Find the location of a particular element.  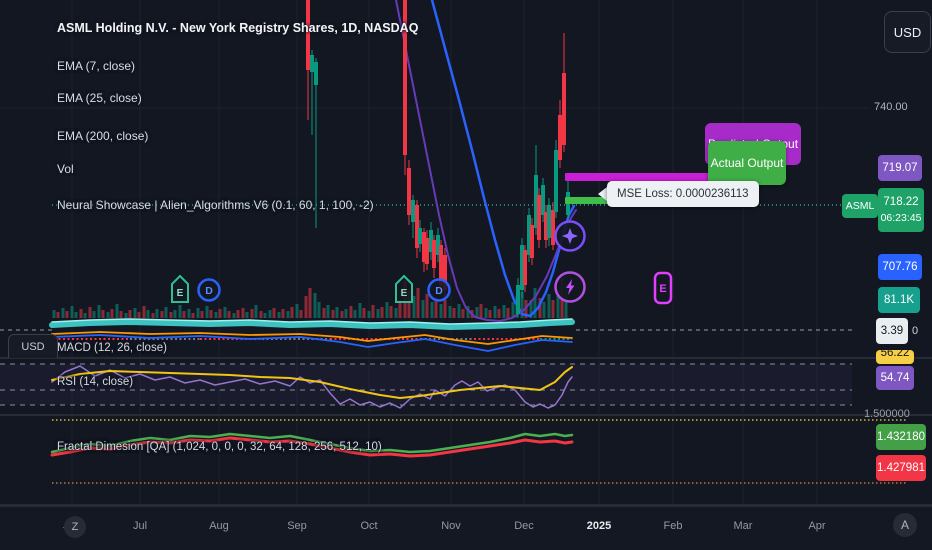

volume-badge: 81.1K is located at coordinates (899, 300).